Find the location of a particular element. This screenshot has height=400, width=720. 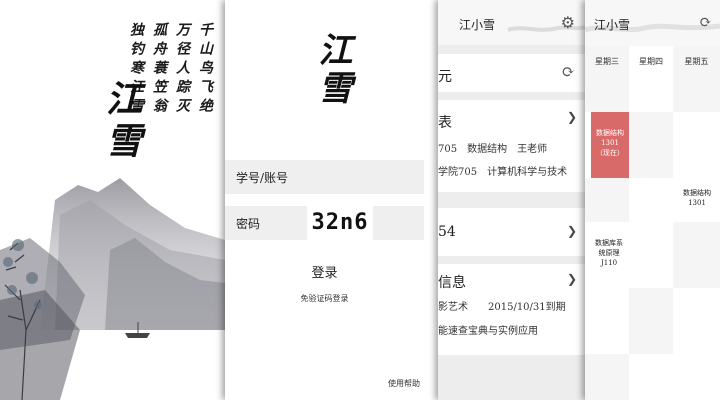

poem-line: 千山鸟飞绝 is located at coordinates (205, 69).